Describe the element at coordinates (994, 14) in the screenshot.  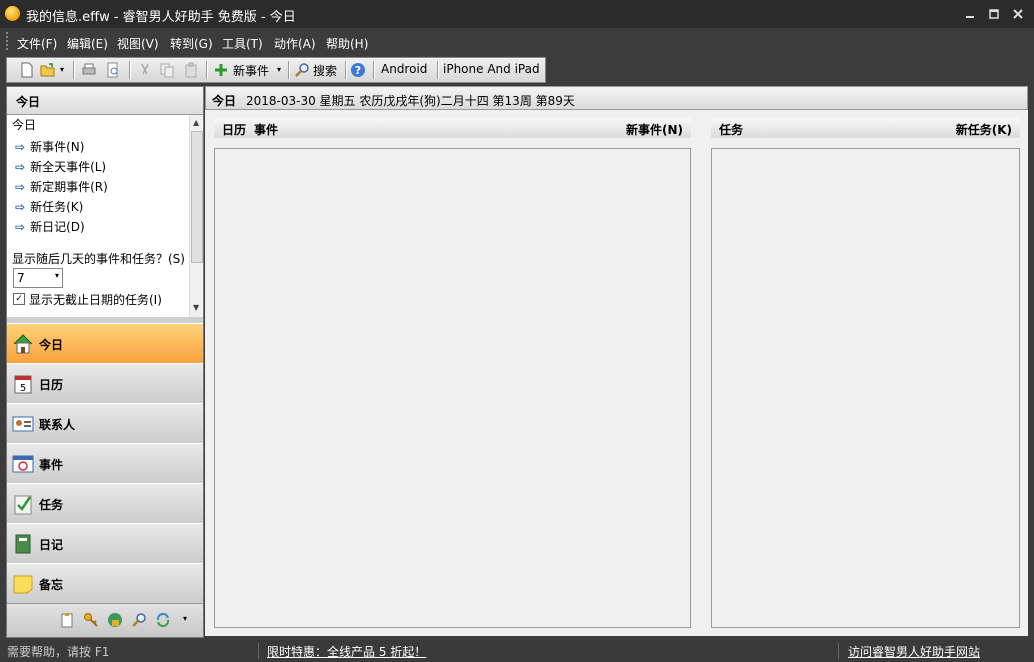
I see `maximize-icon` at that location.